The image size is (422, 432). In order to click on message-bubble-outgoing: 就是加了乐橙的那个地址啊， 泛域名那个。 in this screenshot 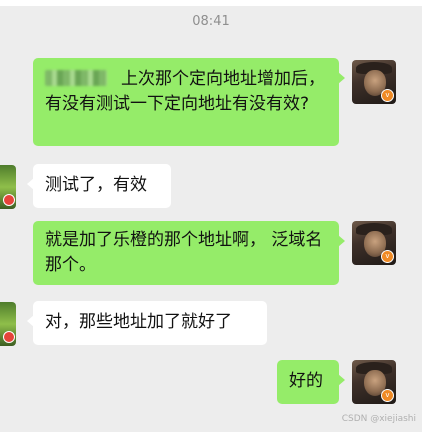, I will do `click(189, 253)`.